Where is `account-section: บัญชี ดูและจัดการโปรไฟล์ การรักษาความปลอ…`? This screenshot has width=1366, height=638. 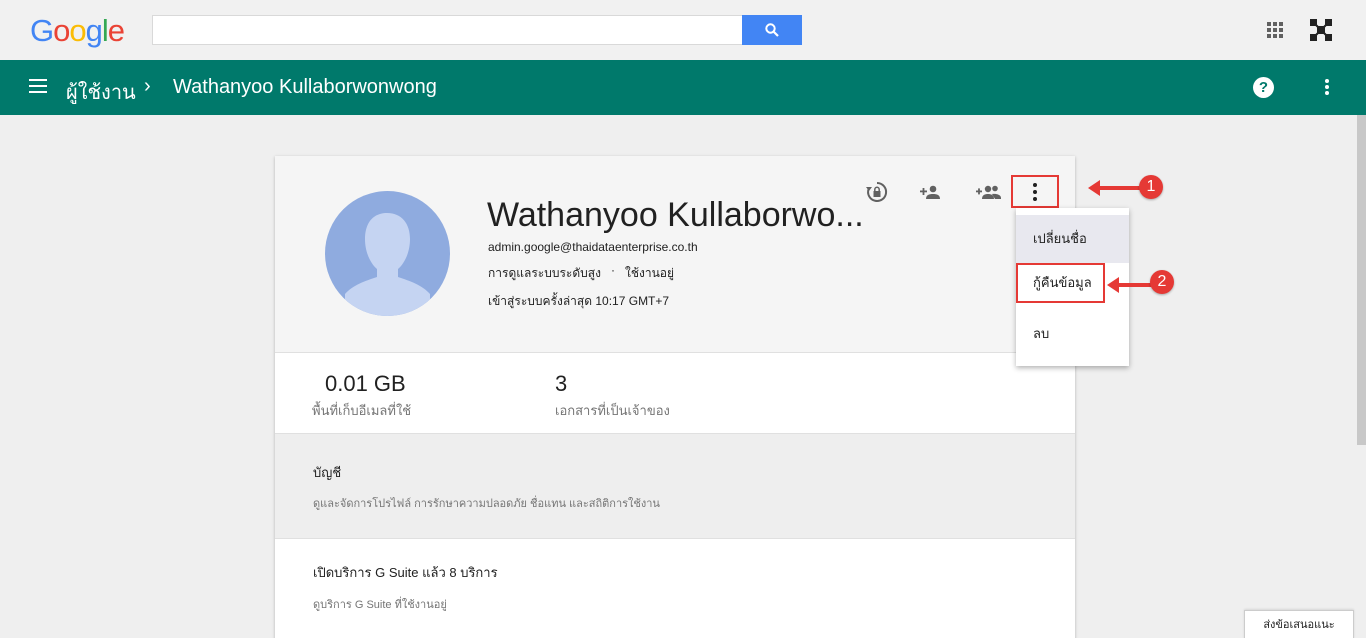
account-section: บัญชี ดูและจัดการโปรไฟล์ การรักษาความปลอ… is located at coordinates (675, 485).